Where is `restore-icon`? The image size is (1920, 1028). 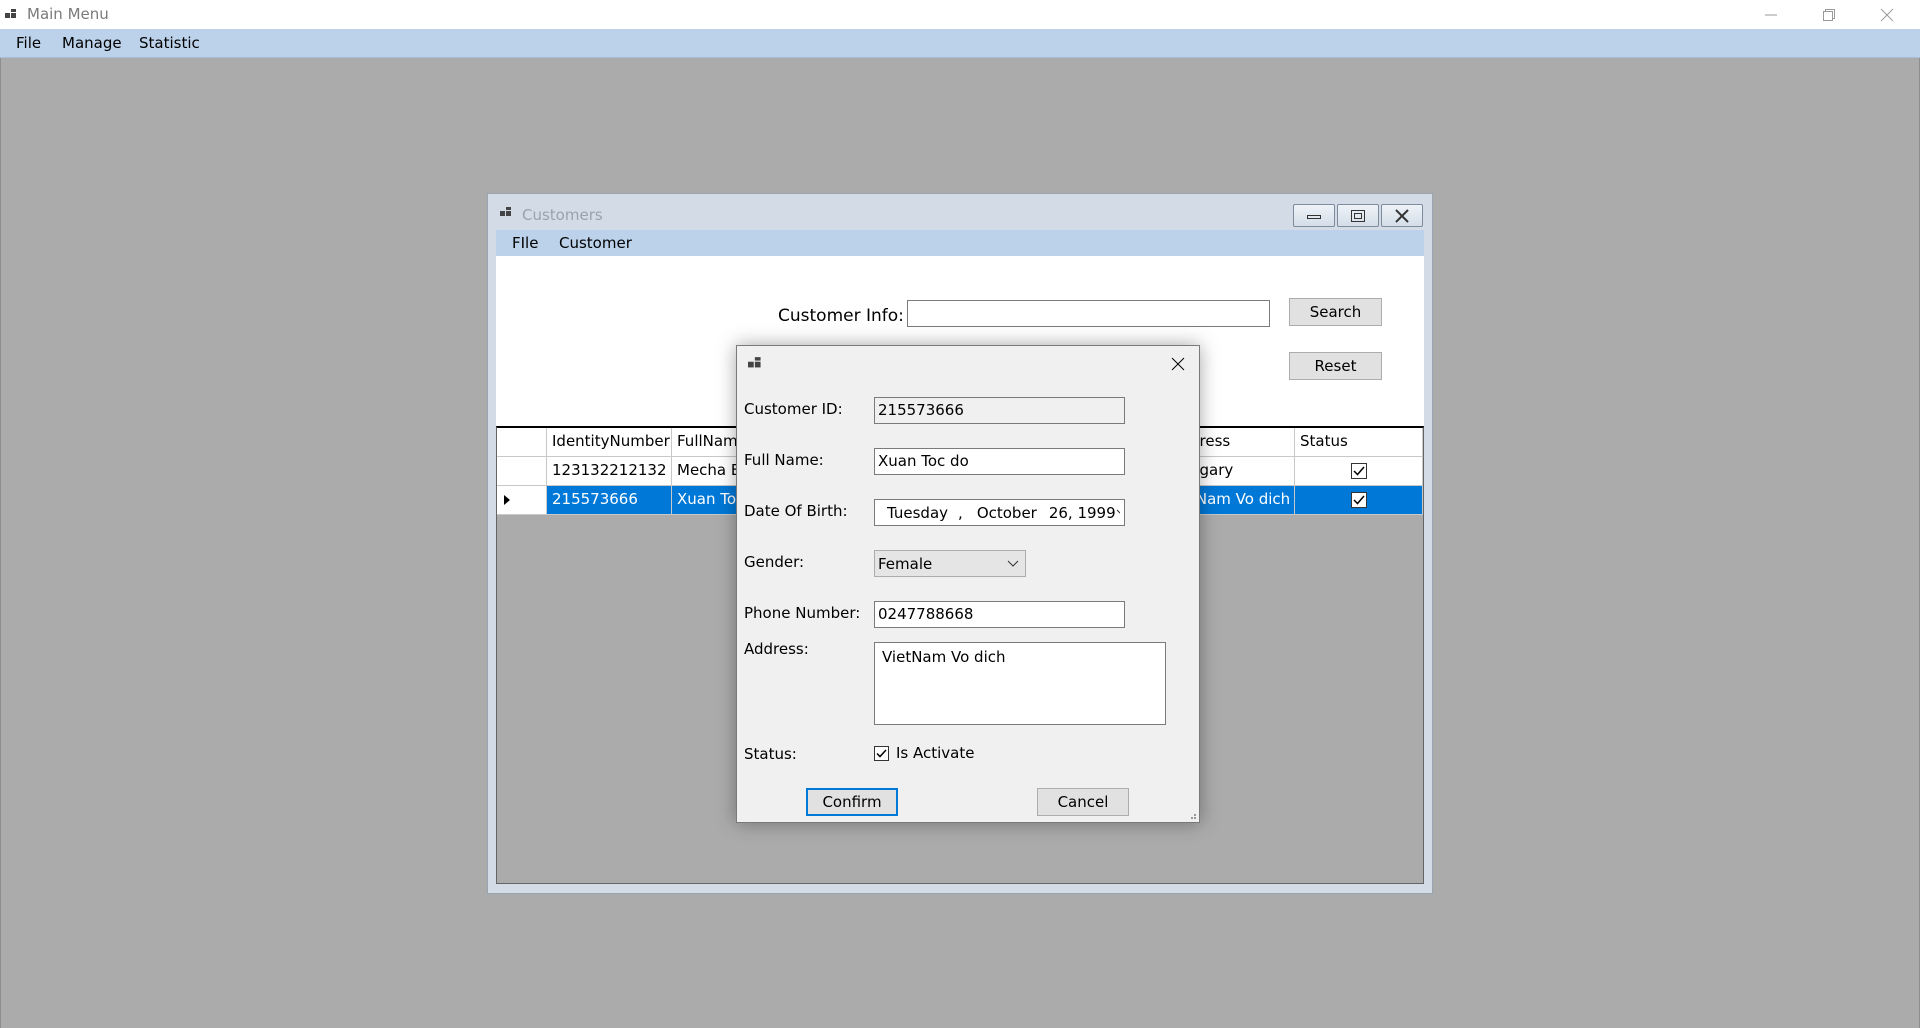 restore-icon is located at coordinates (1829, 14).